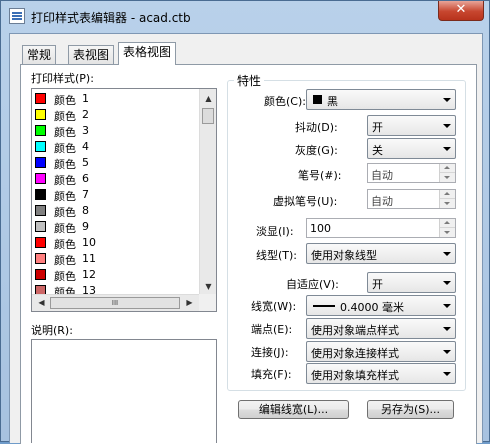 Image resolution: width=490 pixels, height=444 pixels. I want to click on fill-label: 填充(F):, so click(271, 374).